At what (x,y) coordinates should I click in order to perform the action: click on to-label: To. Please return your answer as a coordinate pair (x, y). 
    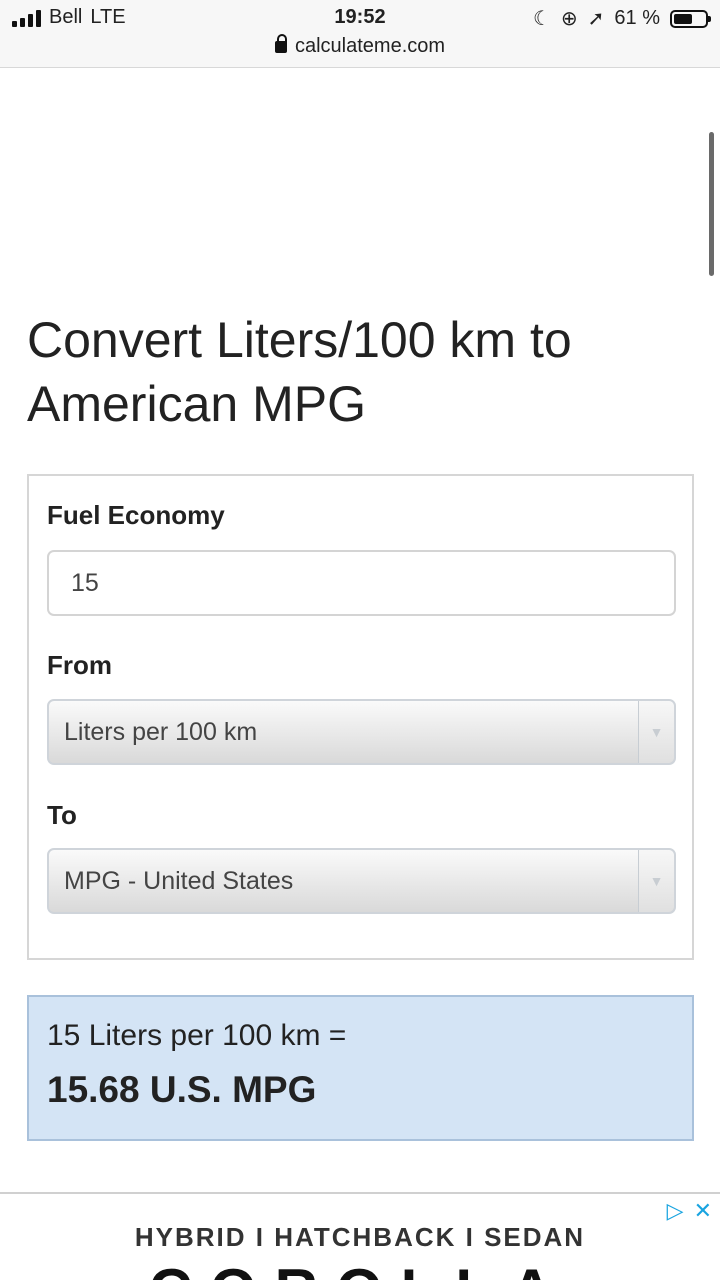
    Looking at the image, I should click on (62, 815).